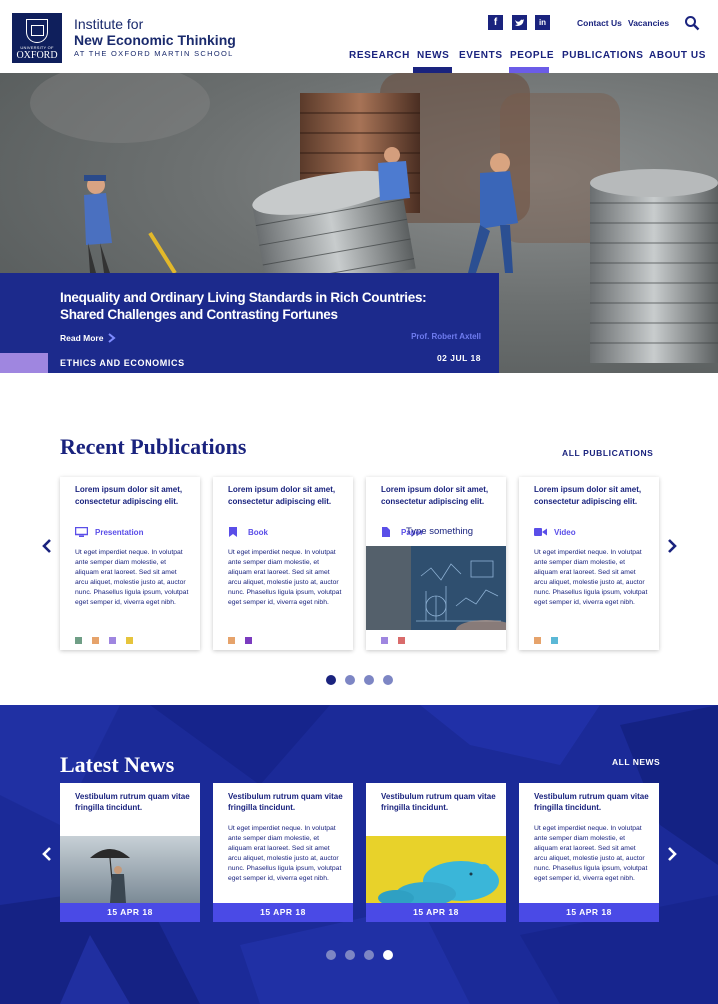  I want to click on read-more-link: Read More, so click(81, 338).